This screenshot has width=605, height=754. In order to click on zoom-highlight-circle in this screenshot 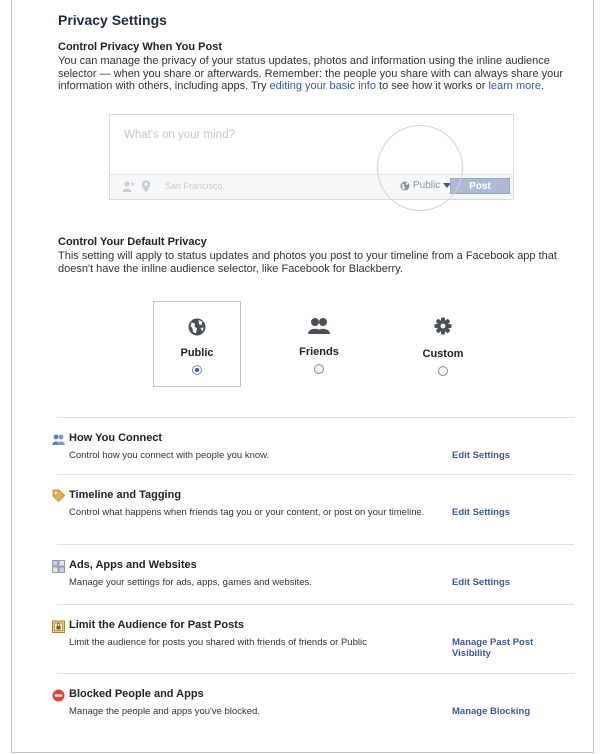, I will do `click(420, 168)`.